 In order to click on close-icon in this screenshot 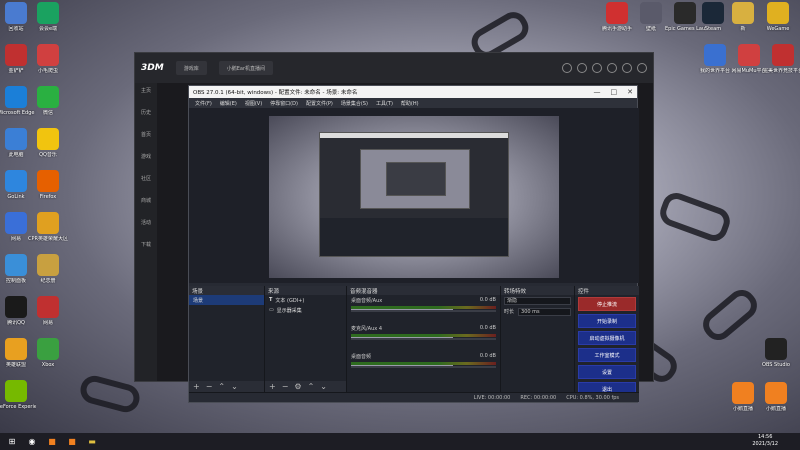, I will do `click(642, 68)`.